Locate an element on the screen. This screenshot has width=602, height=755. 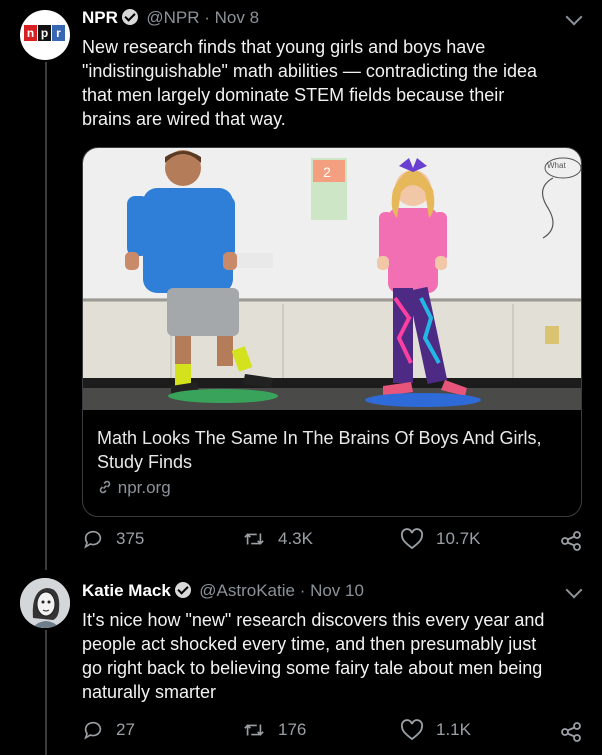
like-button: 1.1K is located at coordinates (435, 730).